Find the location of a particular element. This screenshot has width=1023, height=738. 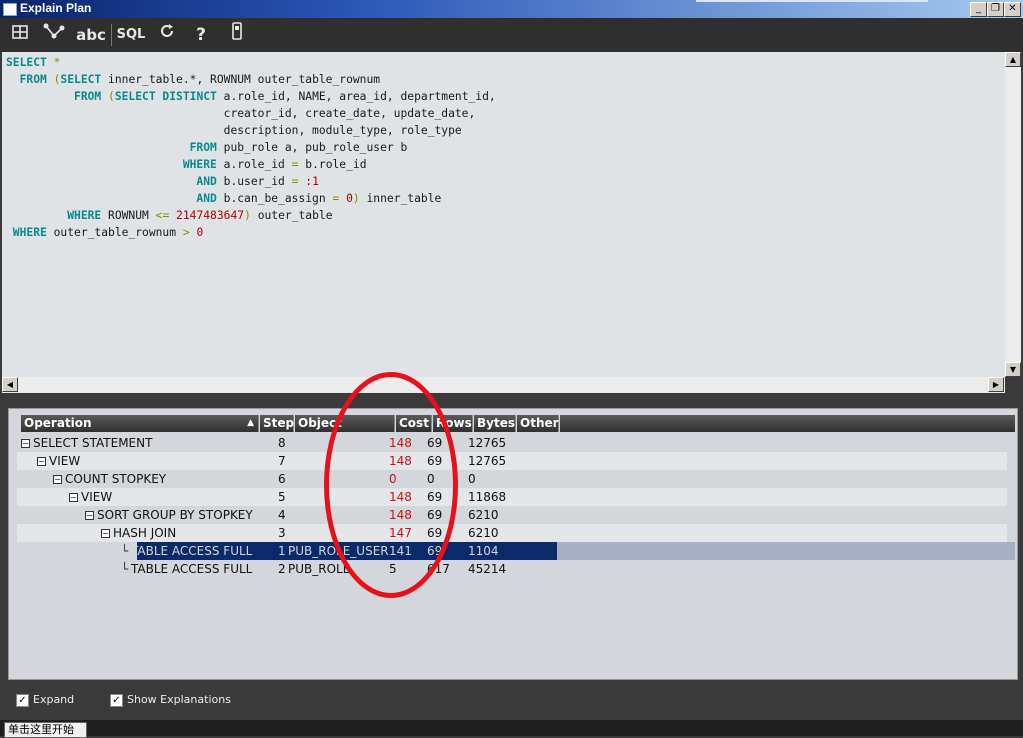

toolbar-separator is located at coordinates (111, 35).